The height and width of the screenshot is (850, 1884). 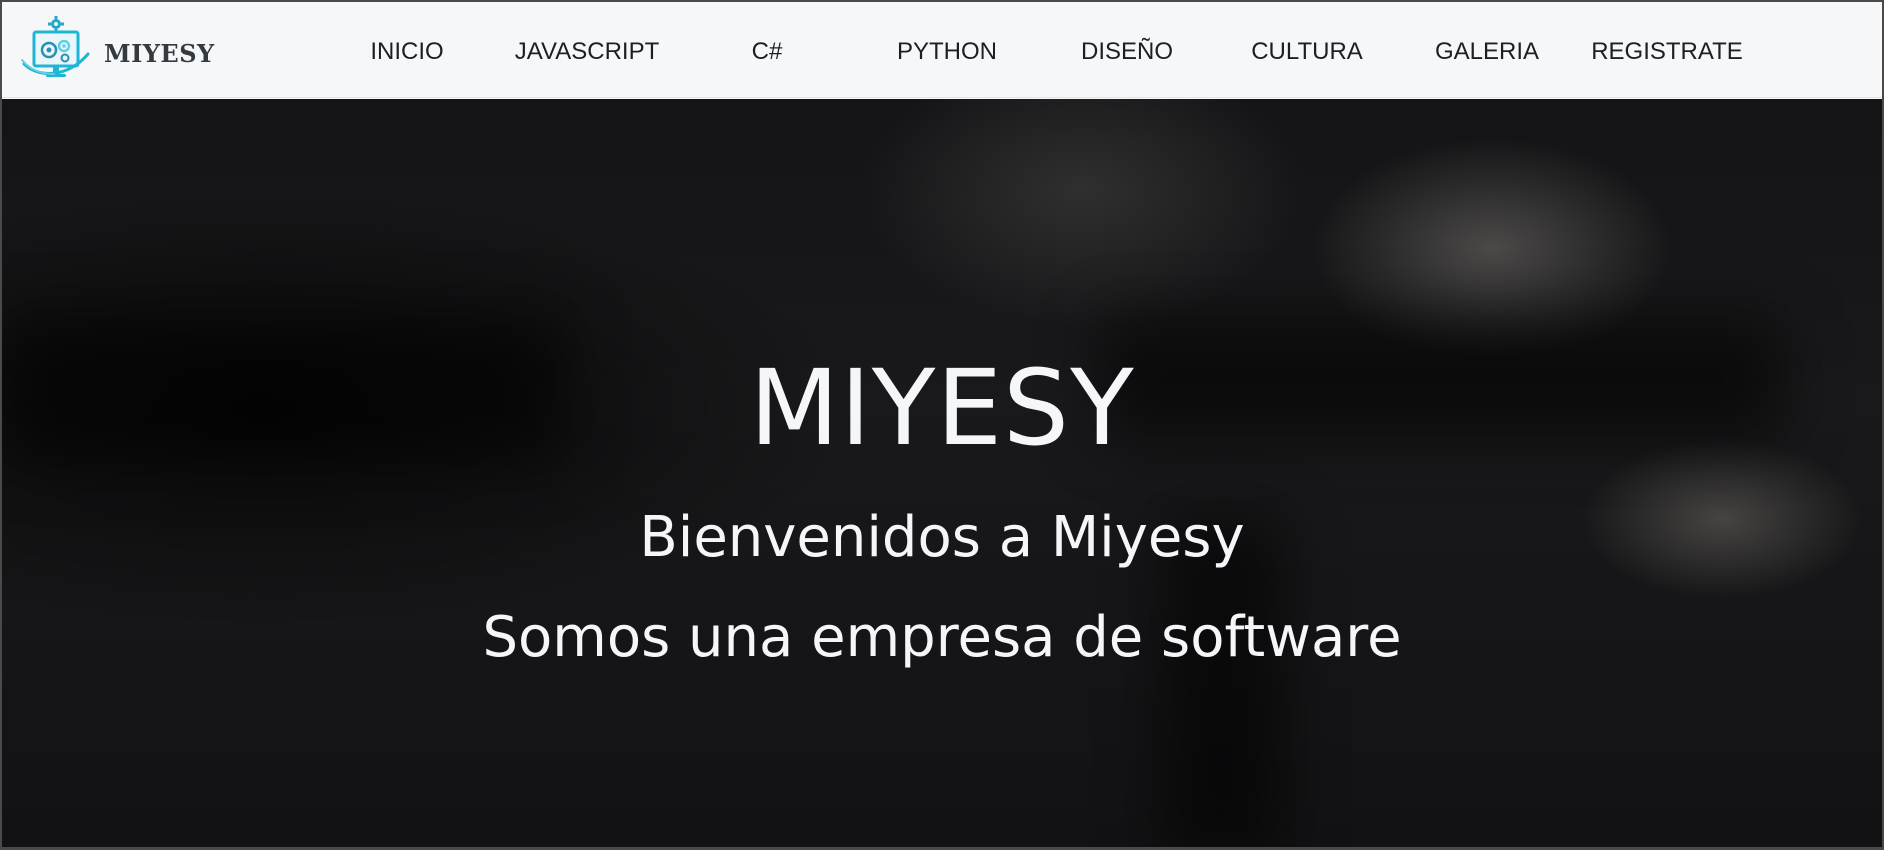 What do you see at coordinates (1667, 52) in the screenshot?
I see `nav-item-registrate: REGISTRATE` at bounding box center [1667, 52].